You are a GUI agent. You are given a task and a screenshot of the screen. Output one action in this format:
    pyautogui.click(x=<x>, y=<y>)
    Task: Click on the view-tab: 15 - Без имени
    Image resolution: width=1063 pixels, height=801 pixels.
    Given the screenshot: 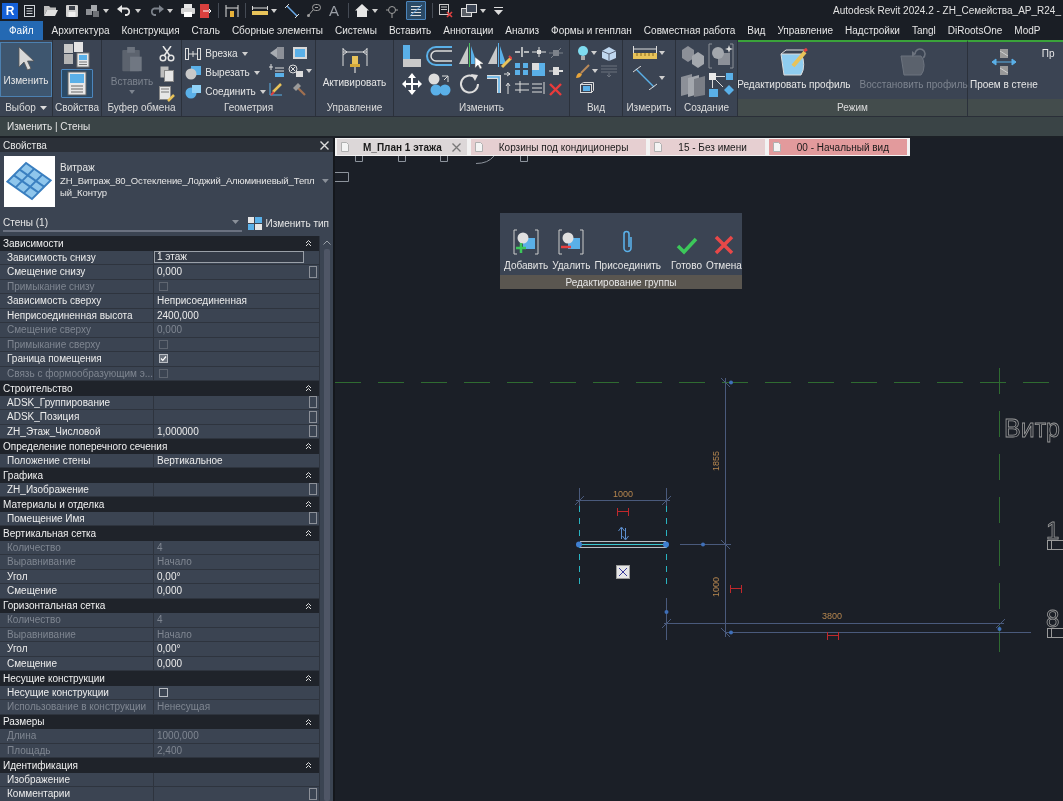 What is the action you would take?
    pyautogui.click(x=707, y=147)
    